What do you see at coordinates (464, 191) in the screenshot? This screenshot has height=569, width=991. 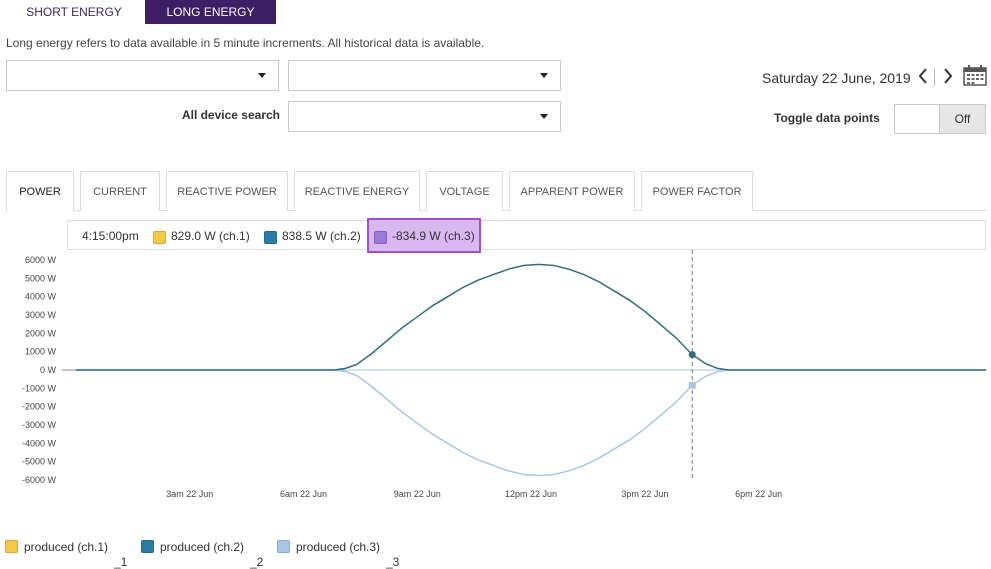 I see `tab-voltage: VOLTAGE` at bounding box center [464, 191].